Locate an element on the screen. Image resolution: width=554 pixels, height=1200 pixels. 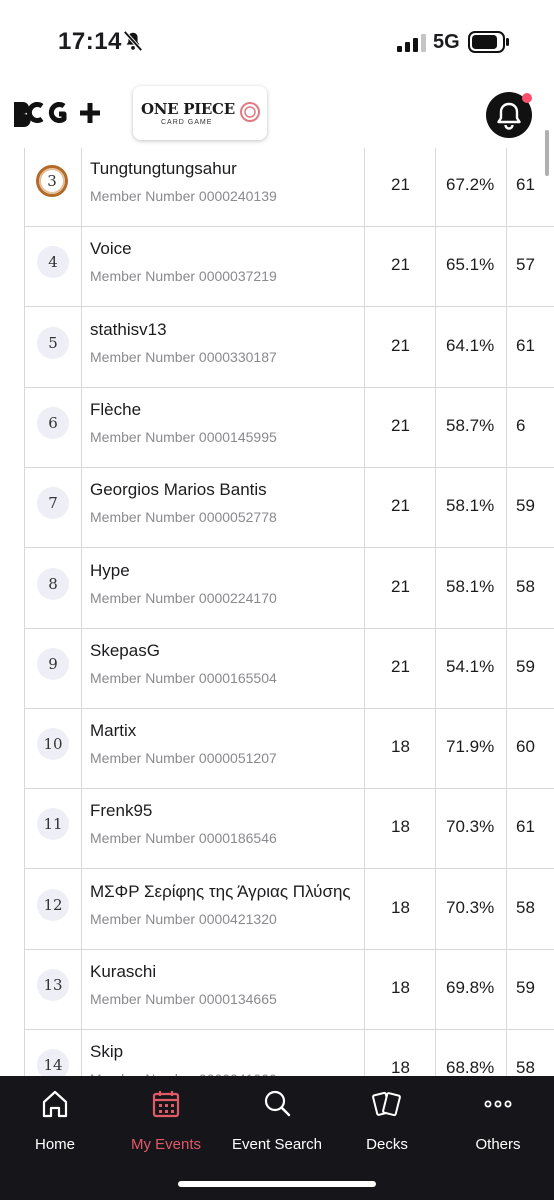
win-pct-cell: 69.8% is located at coordinates (470, 989).